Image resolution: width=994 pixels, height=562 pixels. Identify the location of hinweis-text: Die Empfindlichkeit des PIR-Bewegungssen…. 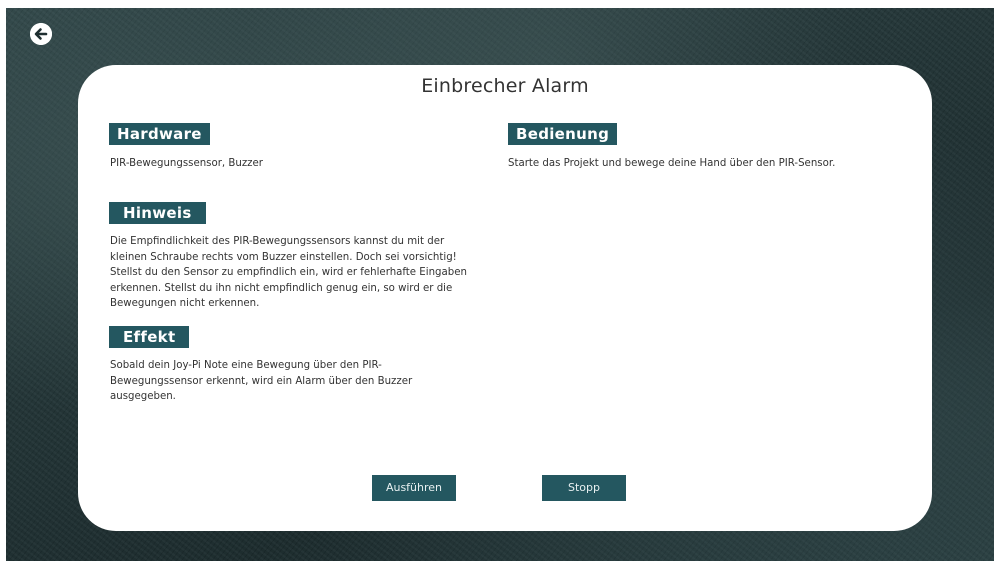
(300, 273).